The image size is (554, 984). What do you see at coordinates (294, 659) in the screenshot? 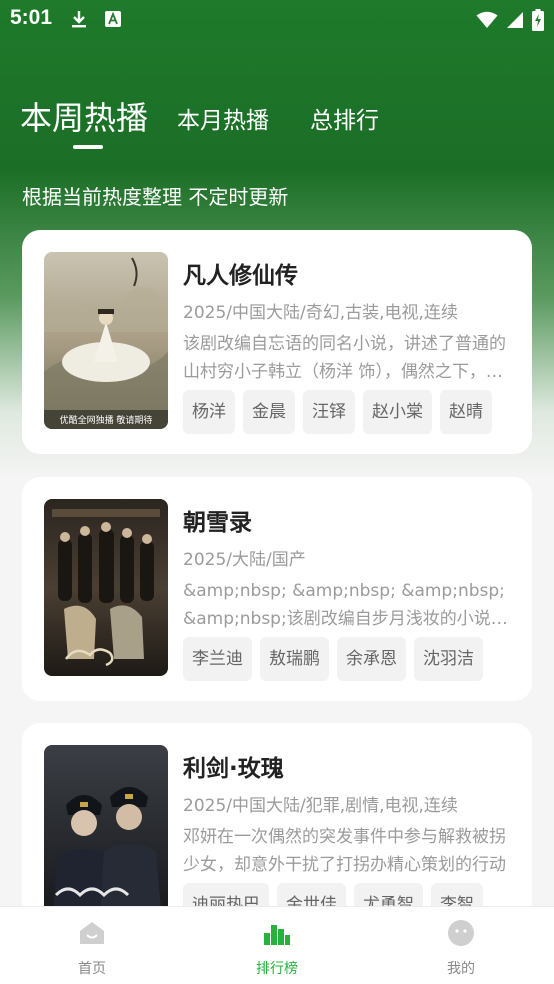
I see `cast-tag: 敖瑞鹏` at bounding box center [294, 659].